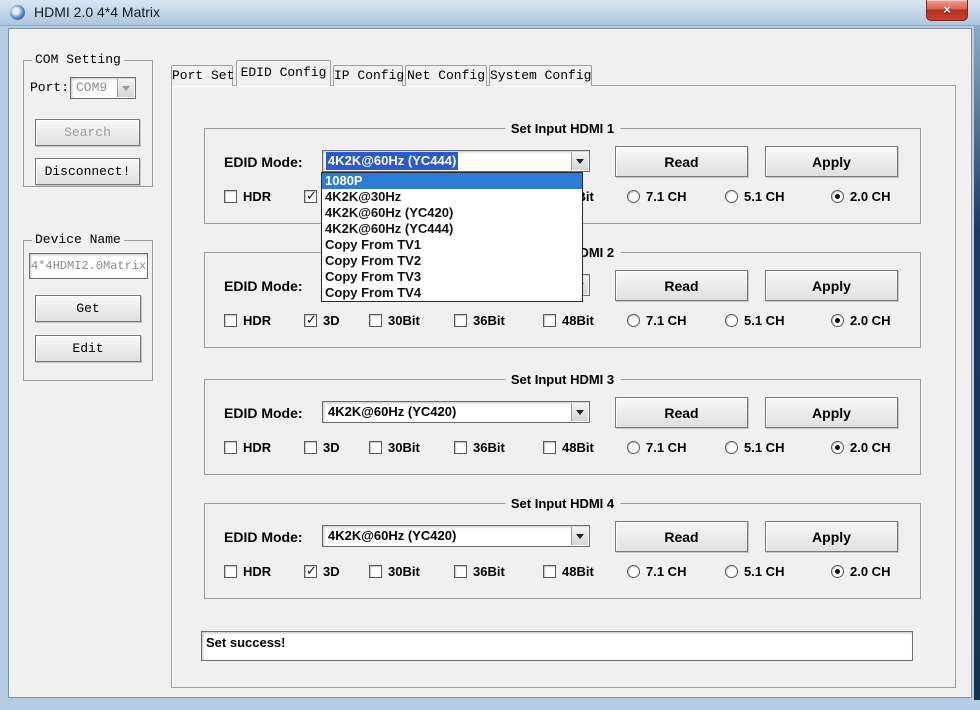 This screenshot has height=710, width=980. I want to click on read-button-label: Read, so click(681, 412).